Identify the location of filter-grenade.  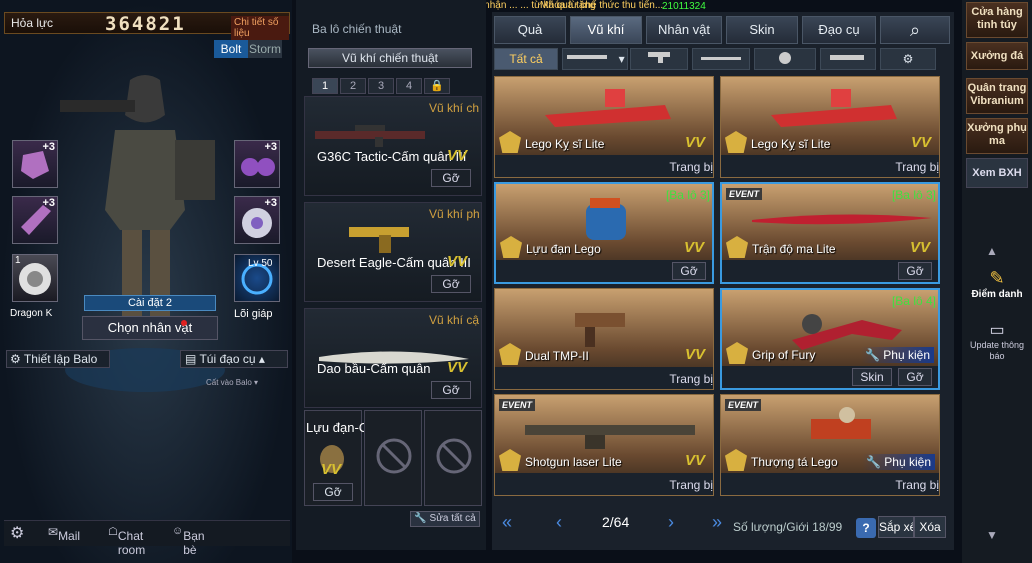
(785, 59).